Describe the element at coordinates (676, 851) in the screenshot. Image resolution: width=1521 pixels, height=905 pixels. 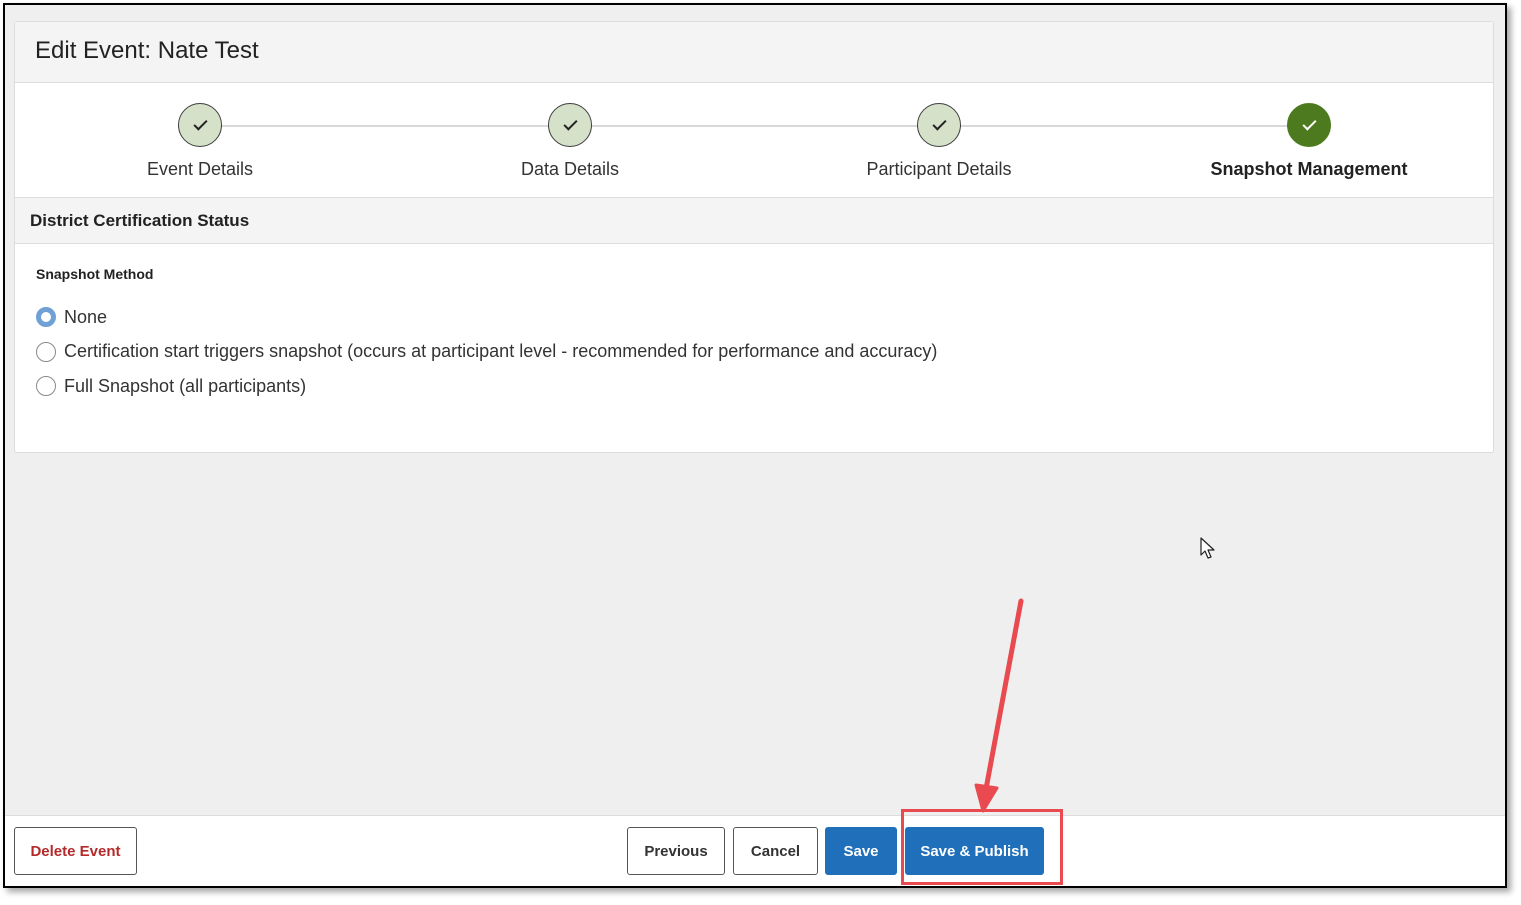
I see `previous-button: Previous` at that location.